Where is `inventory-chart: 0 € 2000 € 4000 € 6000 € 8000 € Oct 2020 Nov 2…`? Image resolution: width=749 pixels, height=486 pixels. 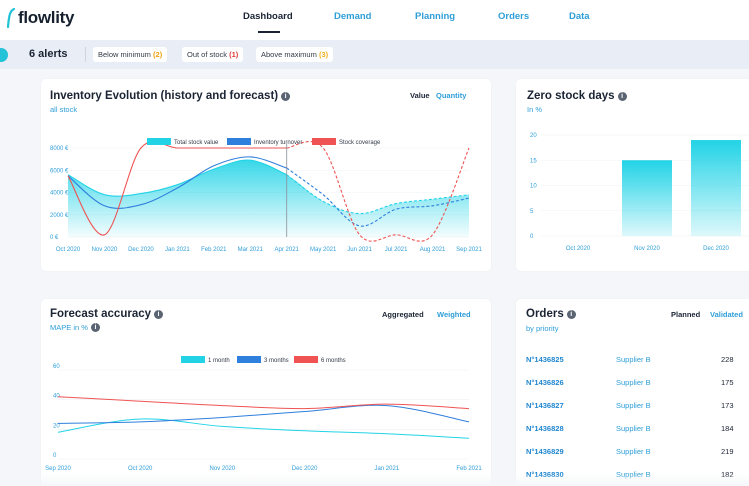
inventory-chart: 0 € 2000 € 4000 € 6000 € 8000 € Oct 2020 Nov 2… is located at coordinates (266, 195).